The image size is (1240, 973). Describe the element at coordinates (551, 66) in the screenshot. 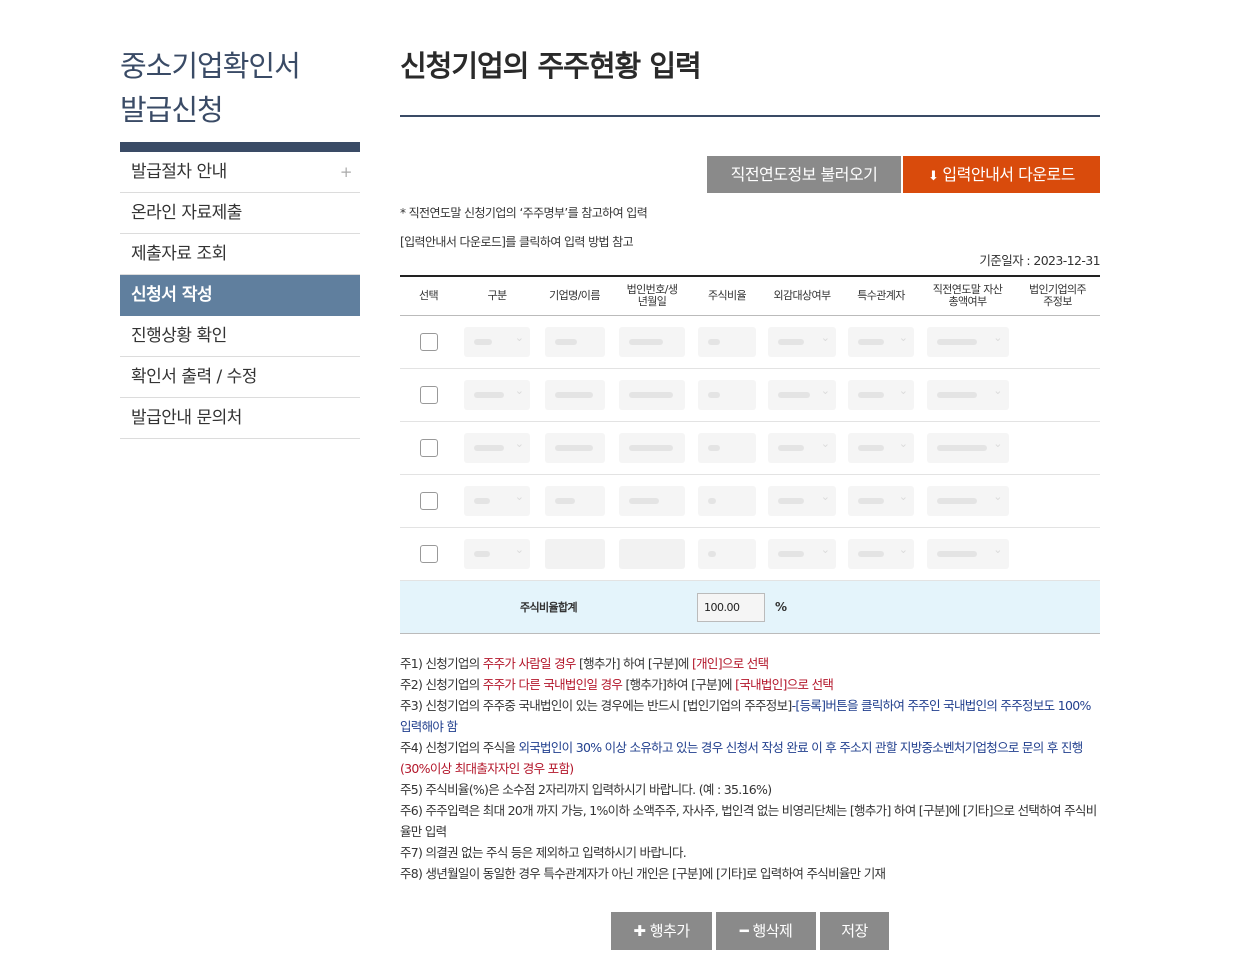

I see `page-title: 신청기업의 주주현황 입력` at that location.